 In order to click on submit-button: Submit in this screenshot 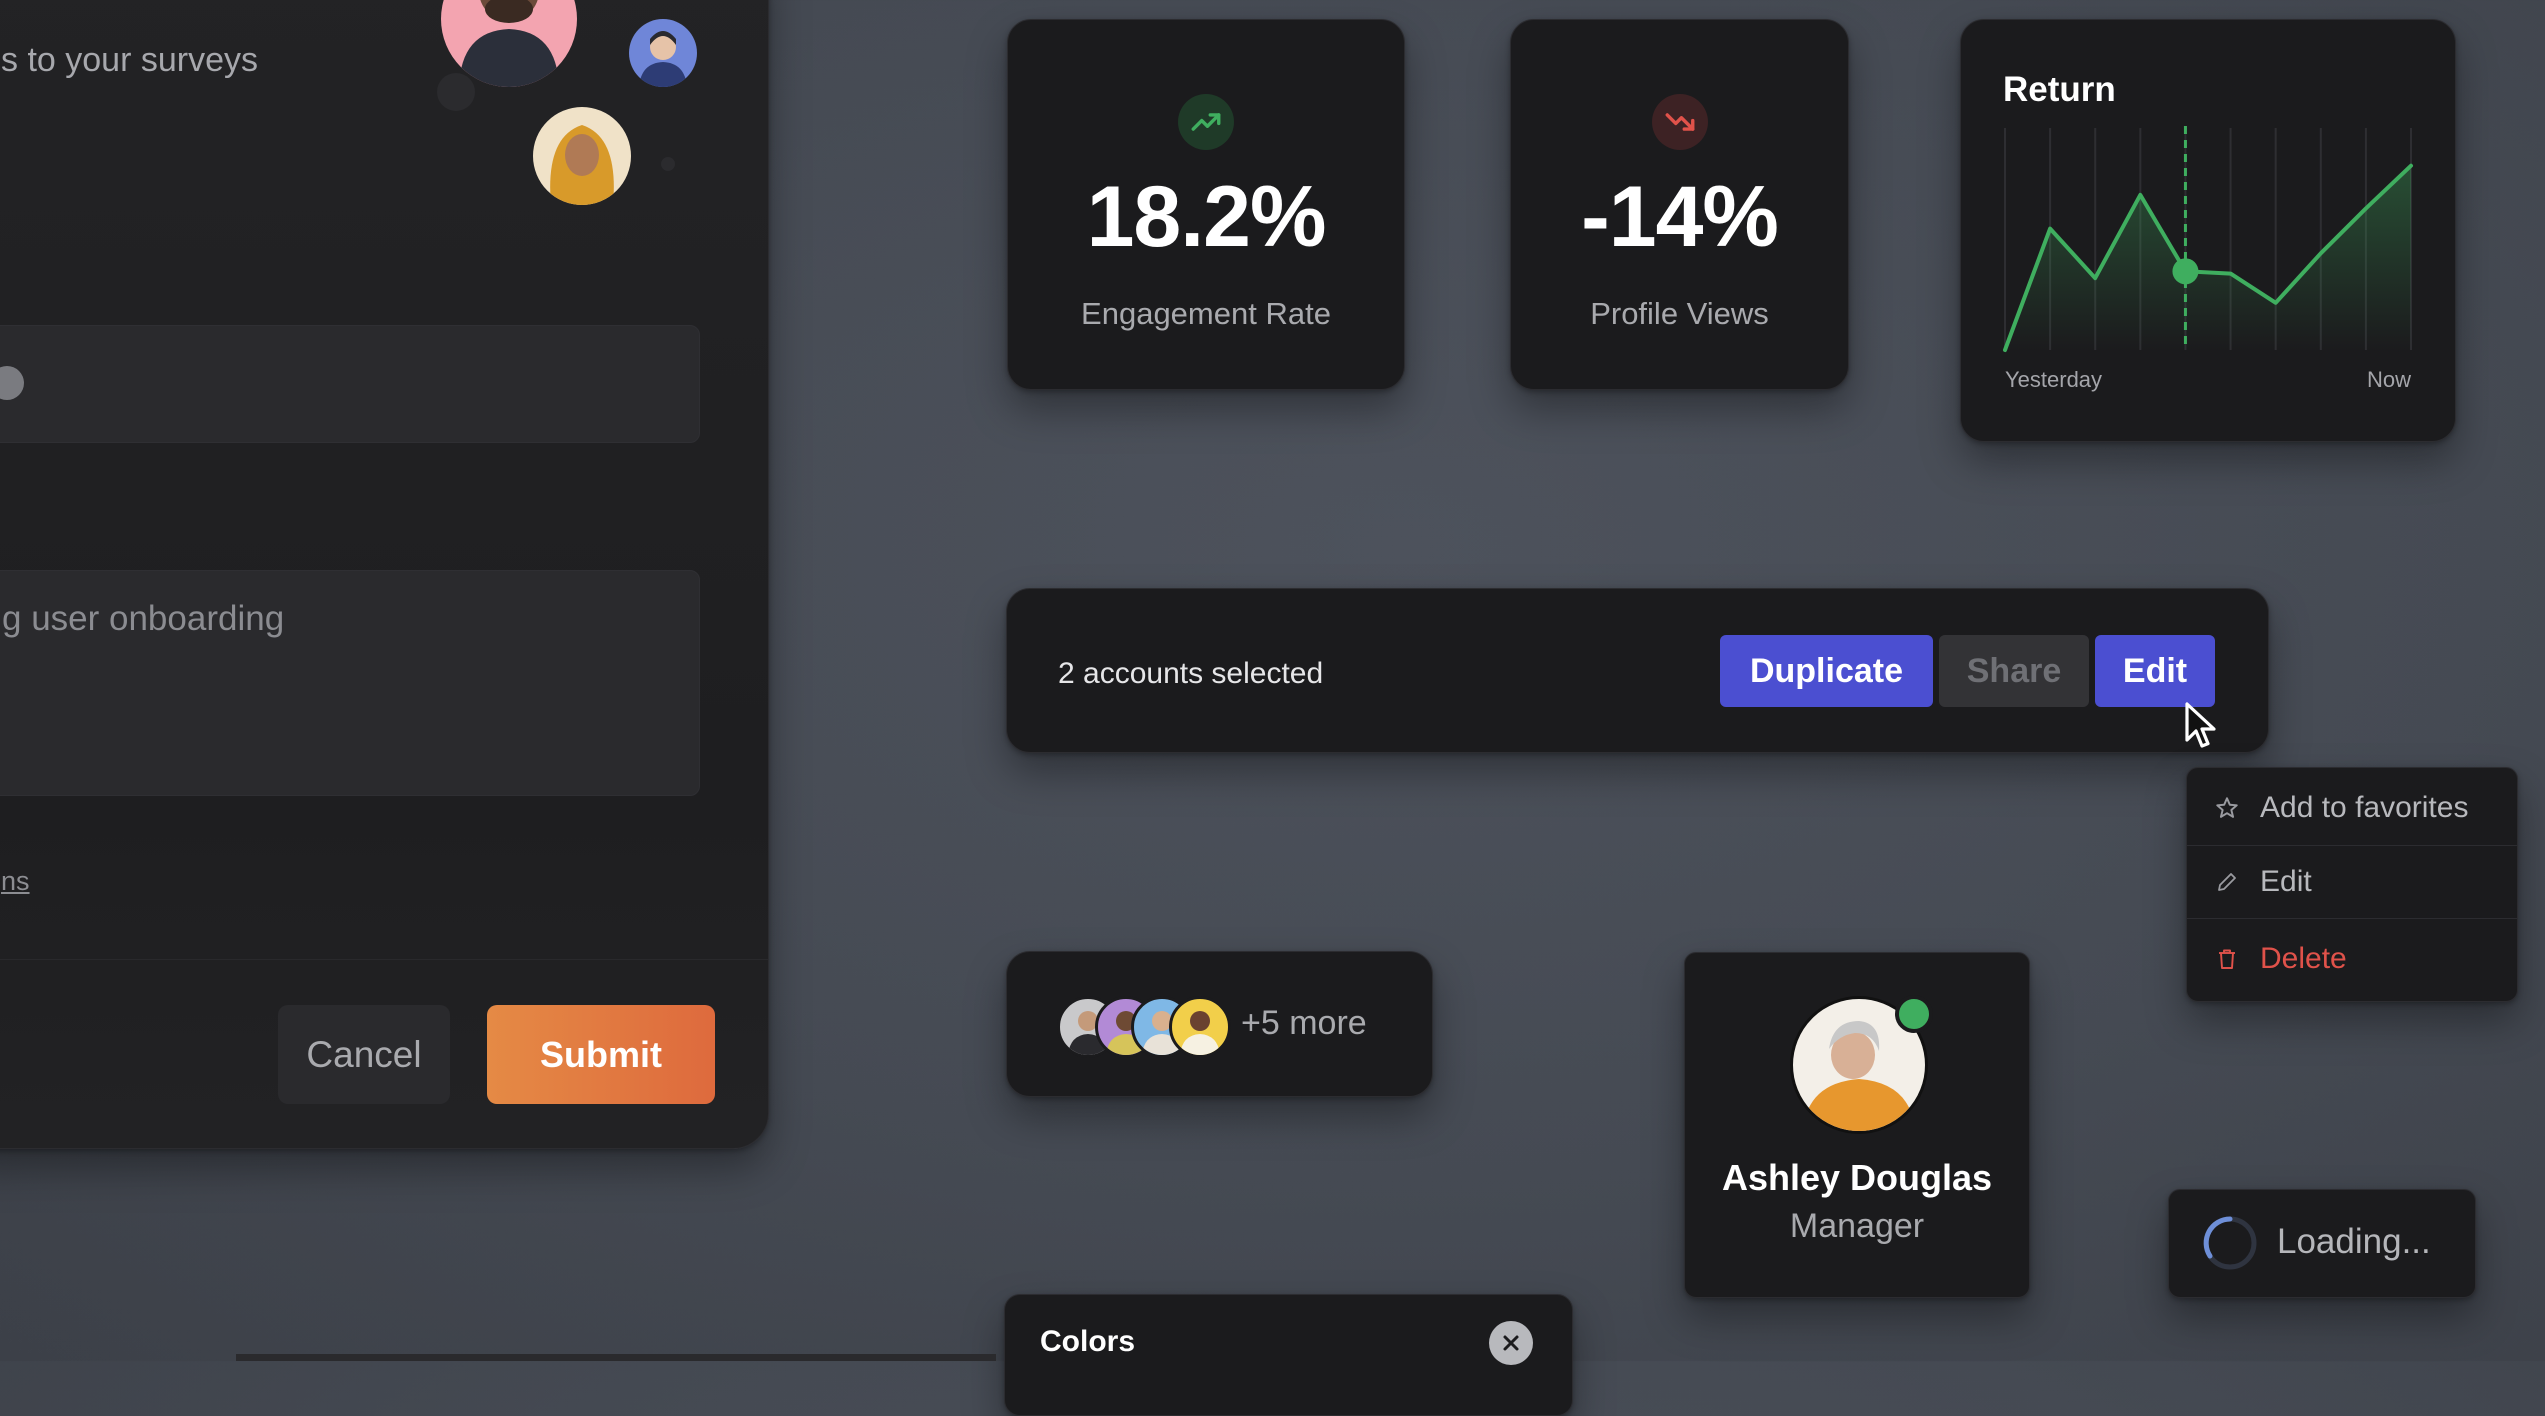, I will do `click(601, 1054)`.